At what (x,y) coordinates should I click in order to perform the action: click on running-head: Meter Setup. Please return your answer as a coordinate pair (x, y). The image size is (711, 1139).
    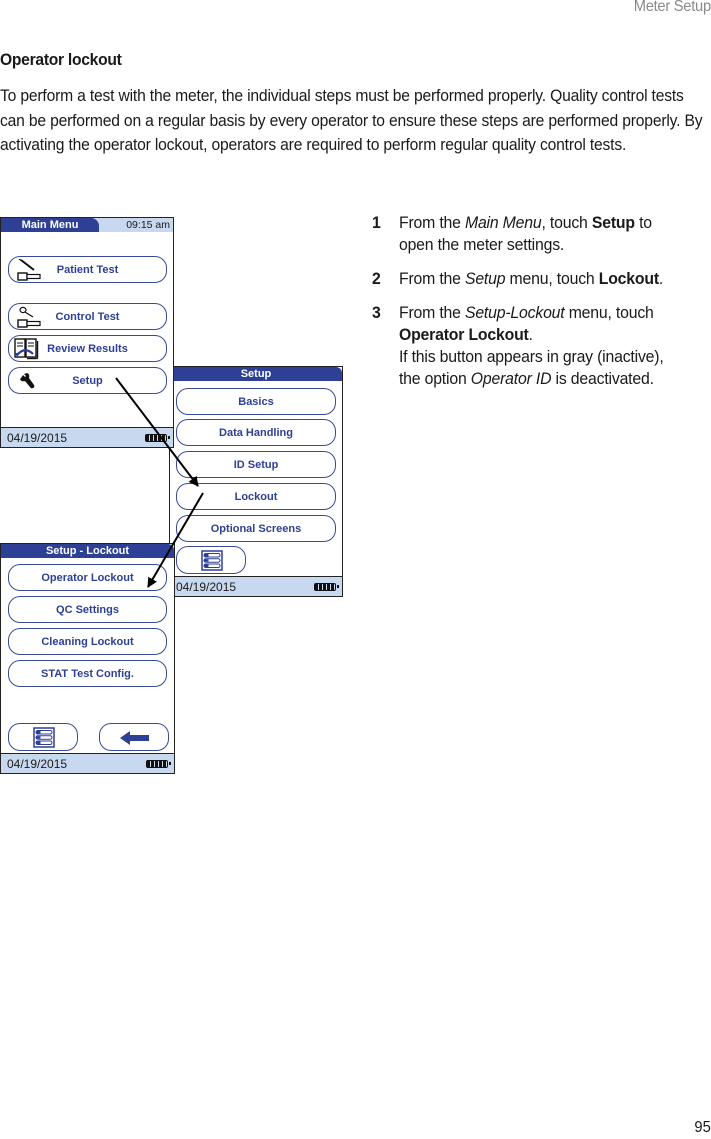
    Looking at the image, I should click on (672, 7).